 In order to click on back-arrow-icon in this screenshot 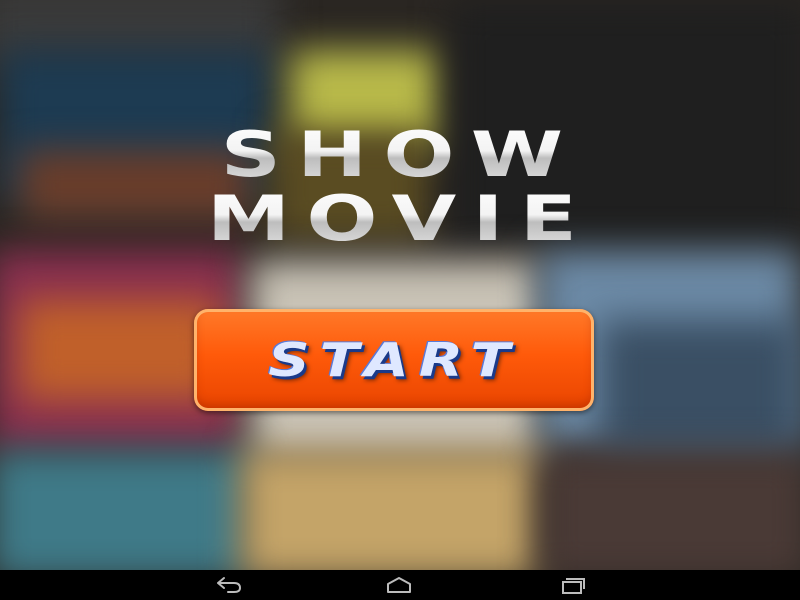, I will do `click(229, 585)`.